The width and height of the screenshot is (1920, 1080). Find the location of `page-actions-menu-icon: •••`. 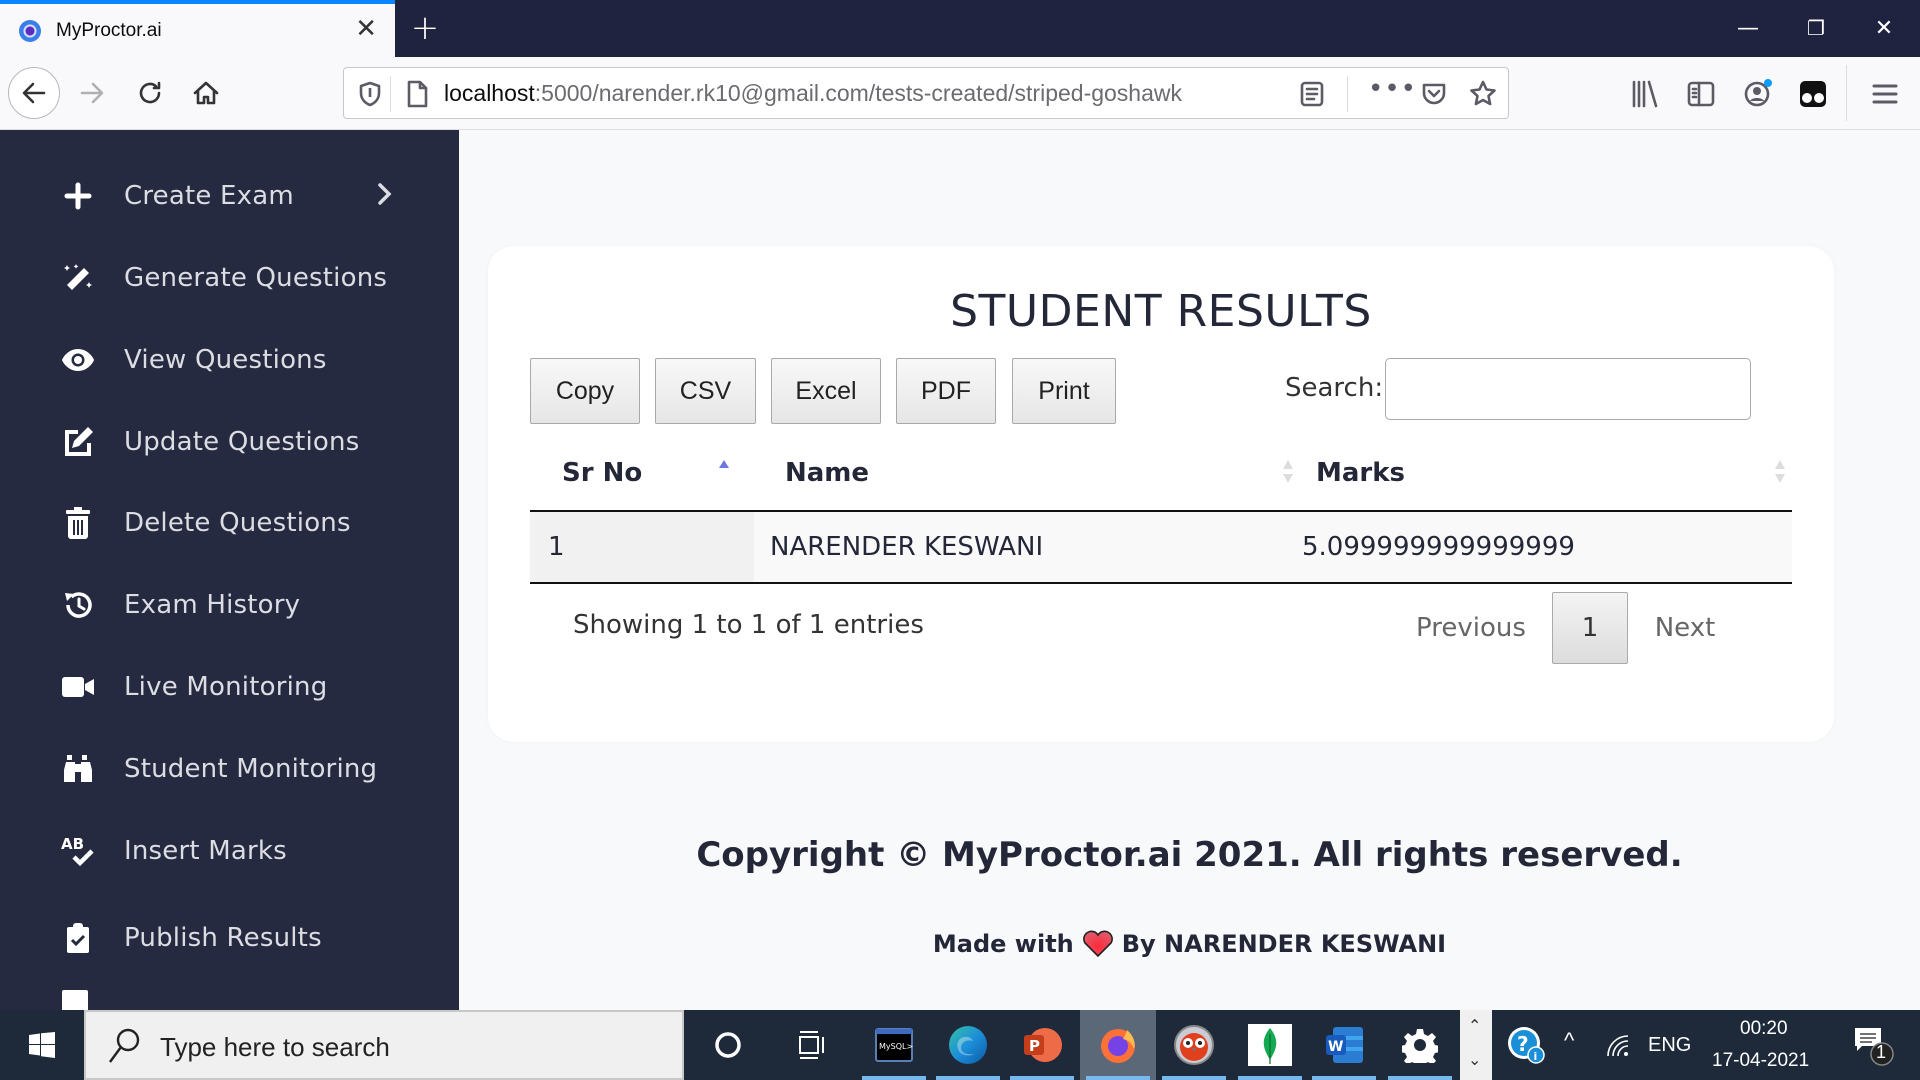

page-actions-menu-icon: ••• is located at coordinates (1392, 89).